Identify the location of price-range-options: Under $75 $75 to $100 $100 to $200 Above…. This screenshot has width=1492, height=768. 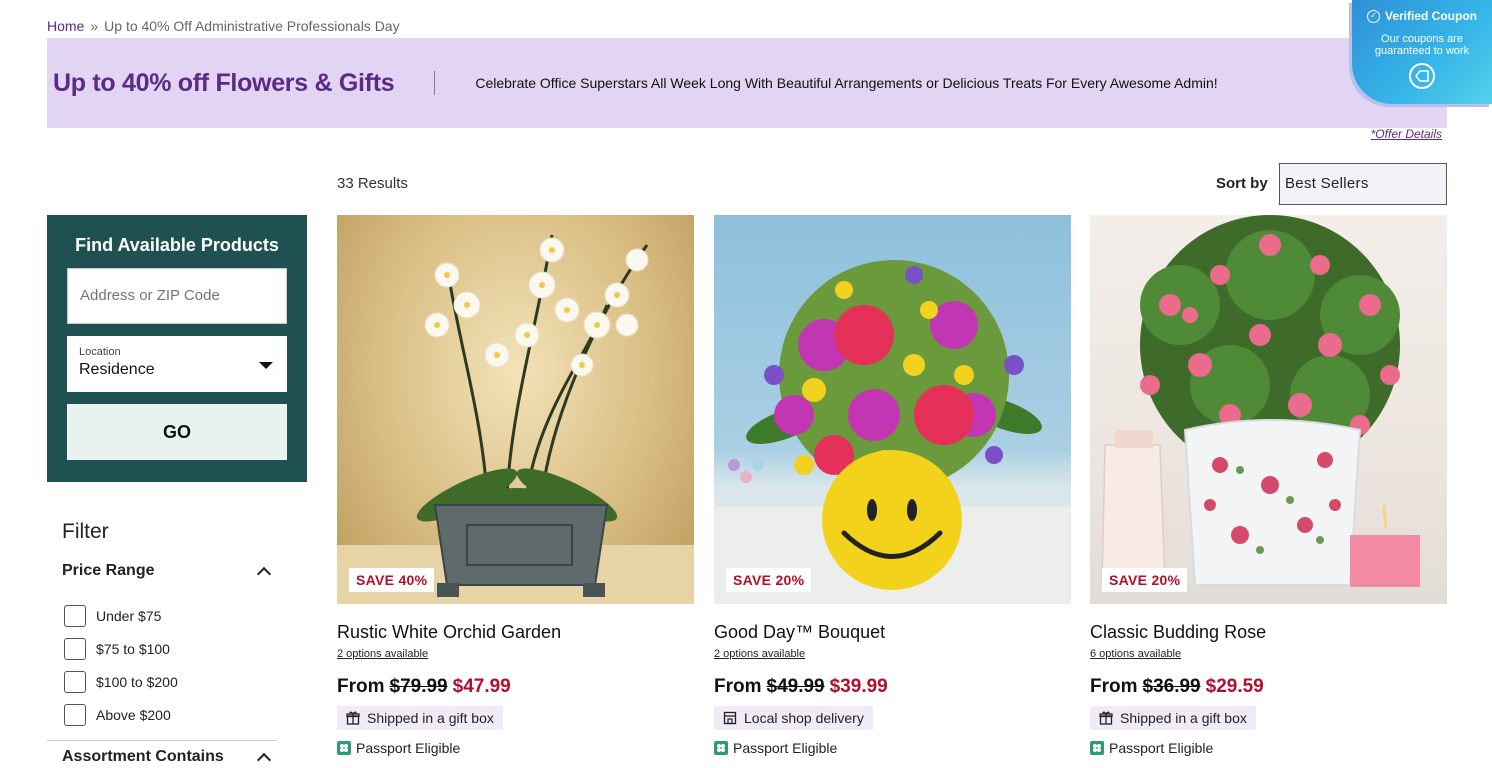
(121, 665).